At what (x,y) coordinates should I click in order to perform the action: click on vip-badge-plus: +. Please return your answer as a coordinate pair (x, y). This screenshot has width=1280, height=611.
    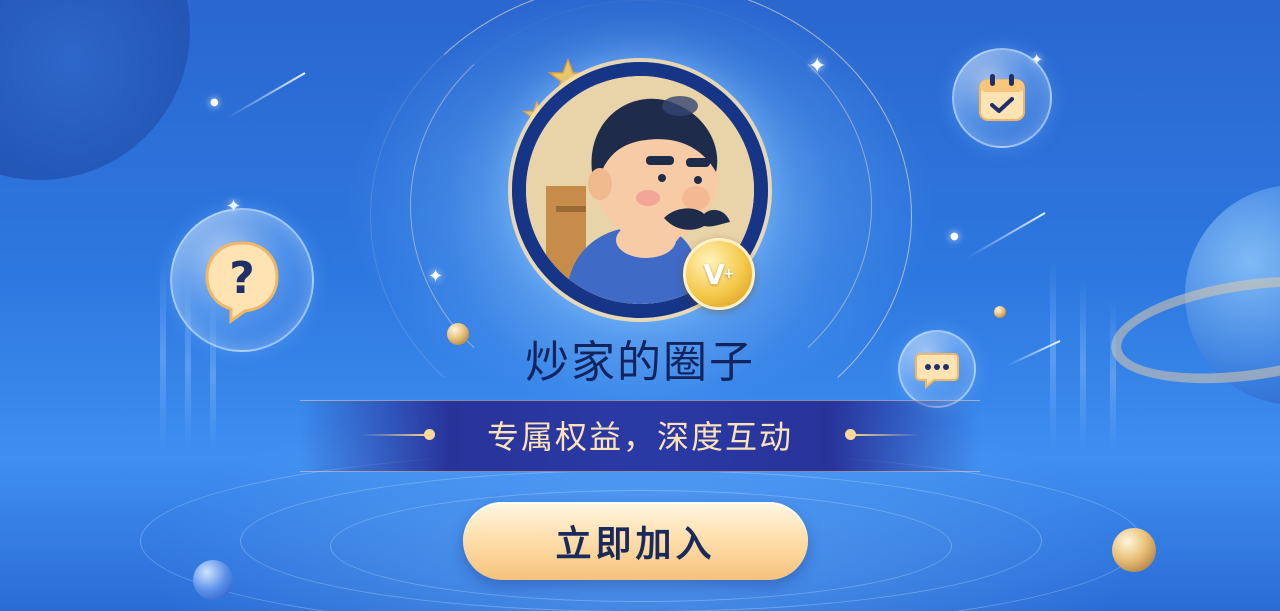
    Looking at the image, I should click on (728, 274).